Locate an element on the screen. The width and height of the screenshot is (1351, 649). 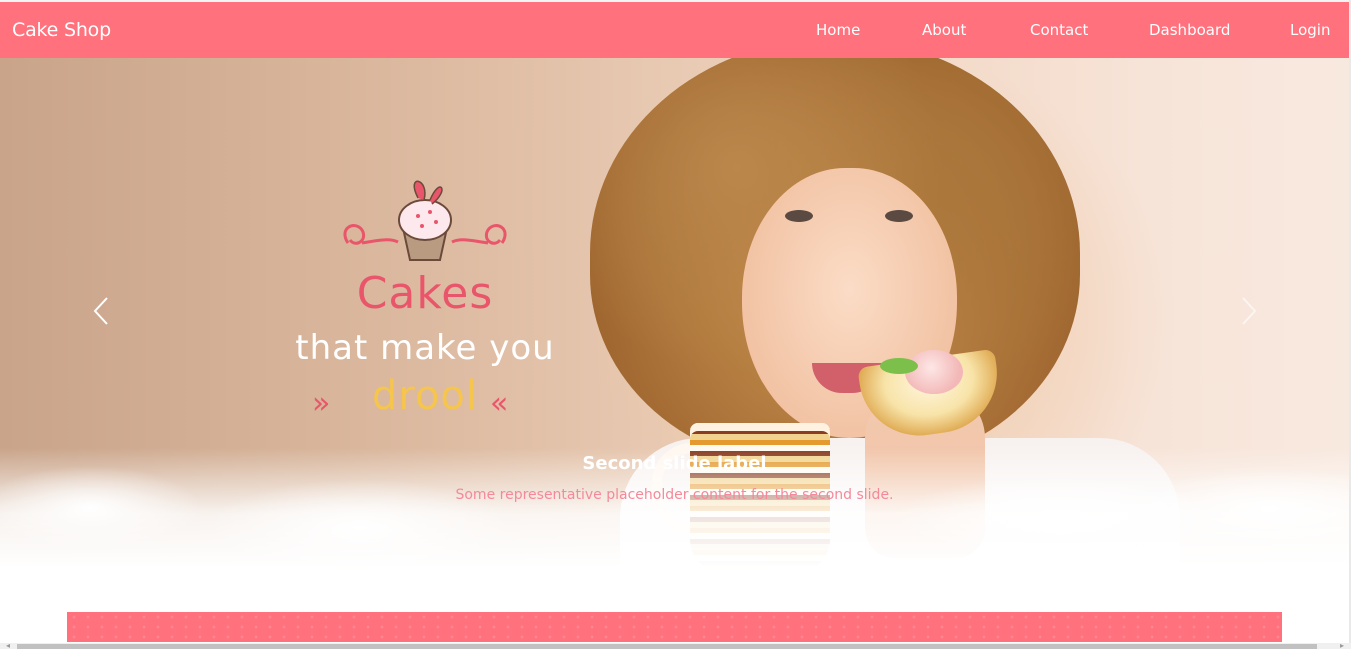
logo-drool-text: drool is located at coordinates (424, 396).